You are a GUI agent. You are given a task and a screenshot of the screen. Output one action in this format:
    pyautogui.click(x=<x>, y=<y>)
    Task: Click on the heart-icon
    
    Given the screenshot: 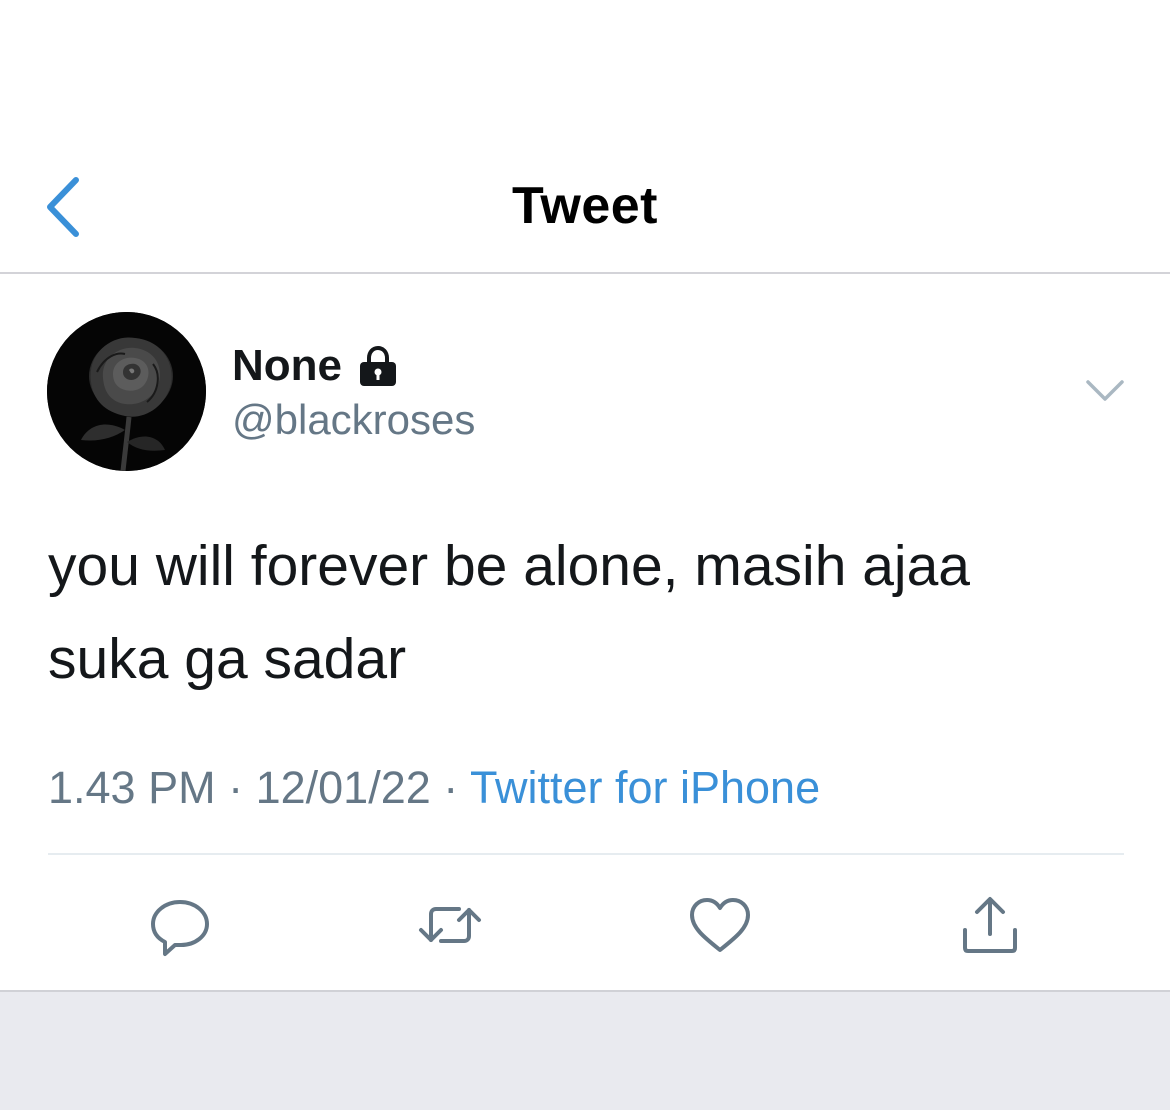 What is the action you would take?
    pyautogui.click(x=720, y=925)
    